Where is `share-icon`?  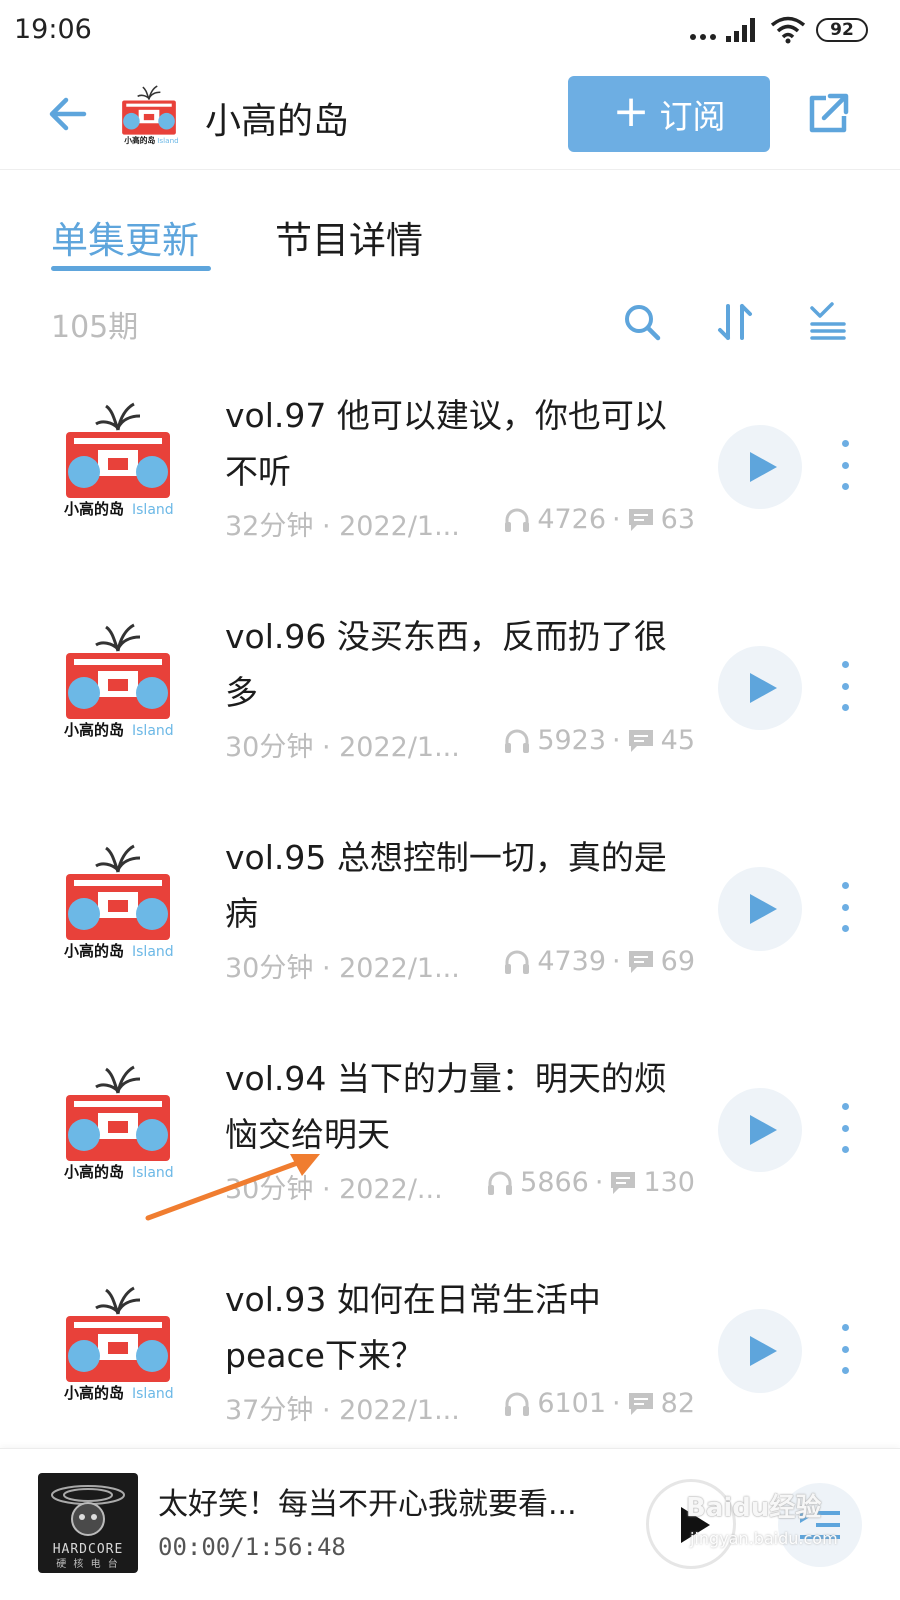
share-icon is located at coordinates (828, 114).